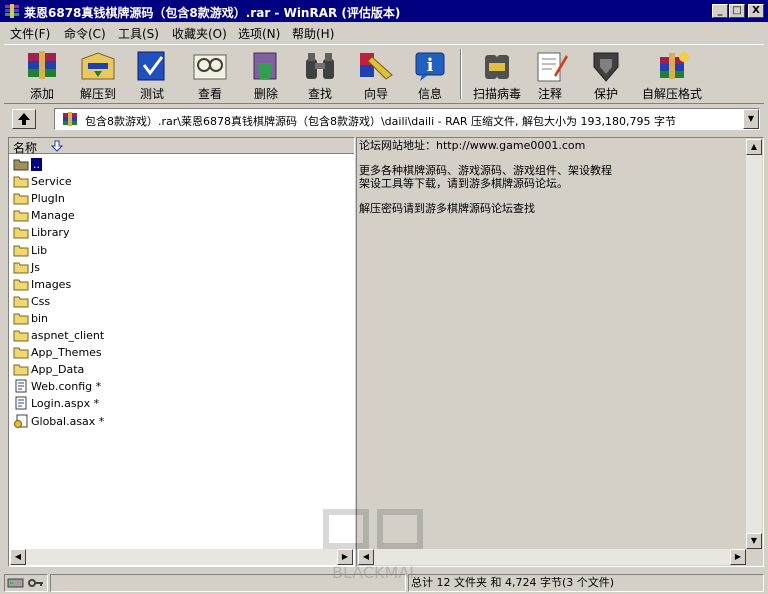  I want to click on horizontal-scrollbar: ◀ ▶, so click(181, 557).